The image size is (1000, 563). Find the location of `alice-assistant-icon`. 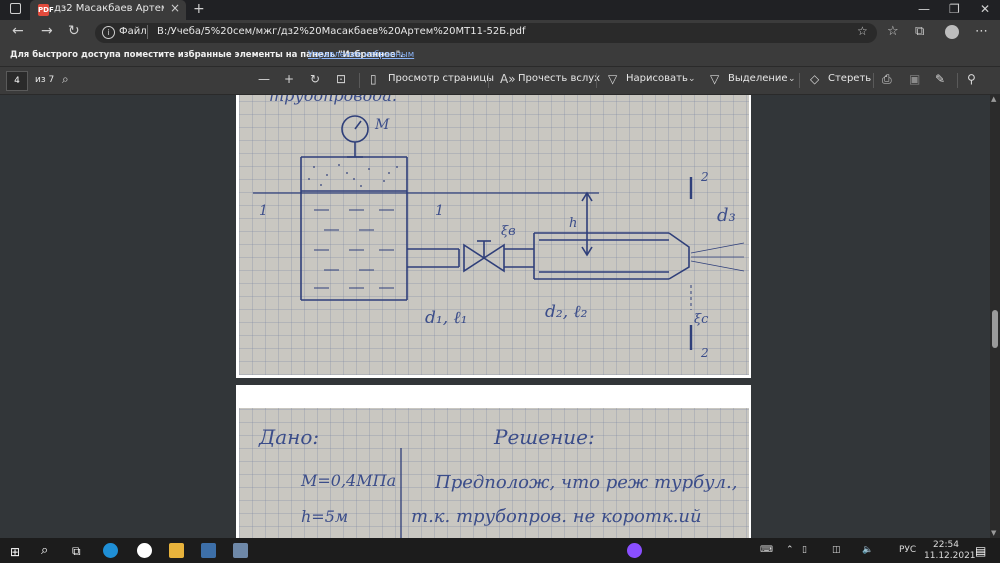

alice-assistant-icon is located at coordinates (634, 550).